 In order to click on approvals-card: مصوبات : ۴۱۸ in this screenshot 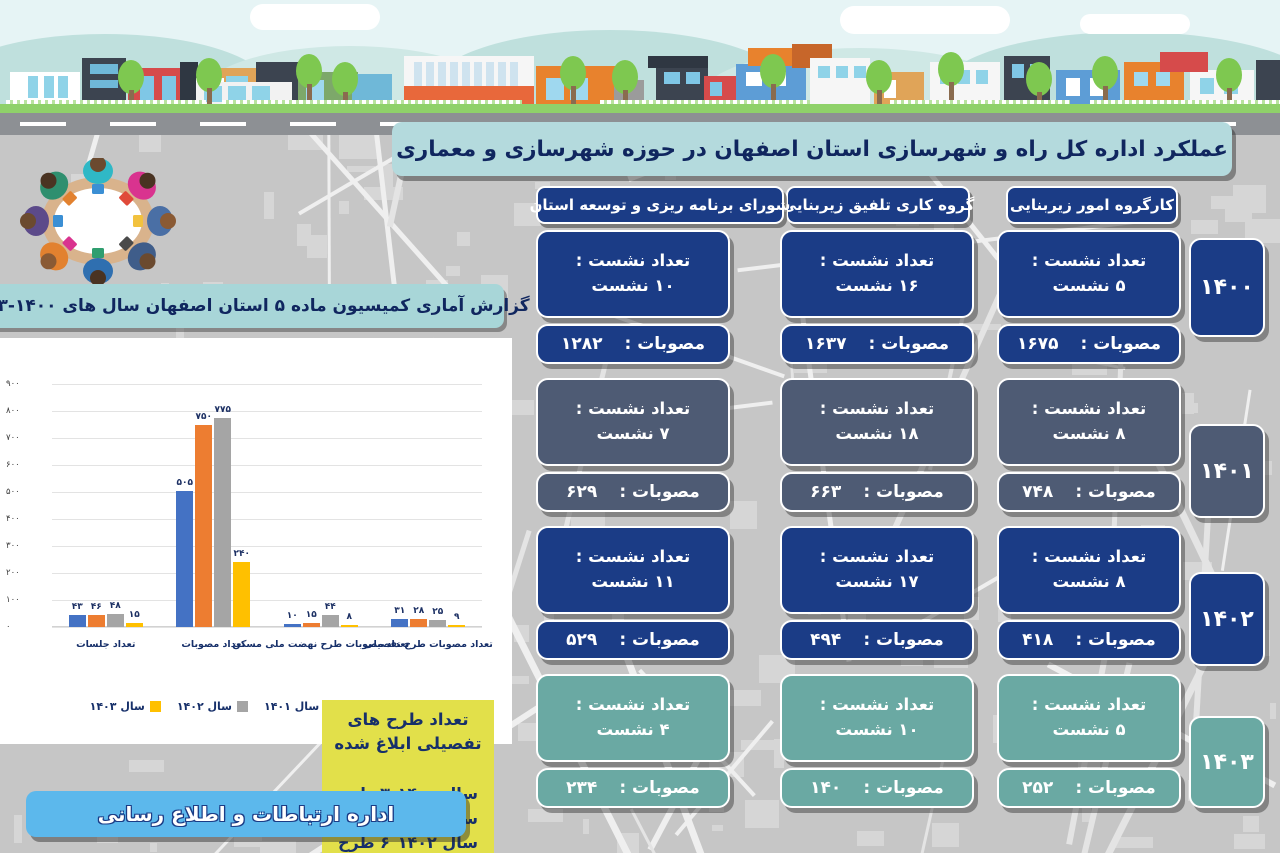, I will do `click(1089, 640)`.